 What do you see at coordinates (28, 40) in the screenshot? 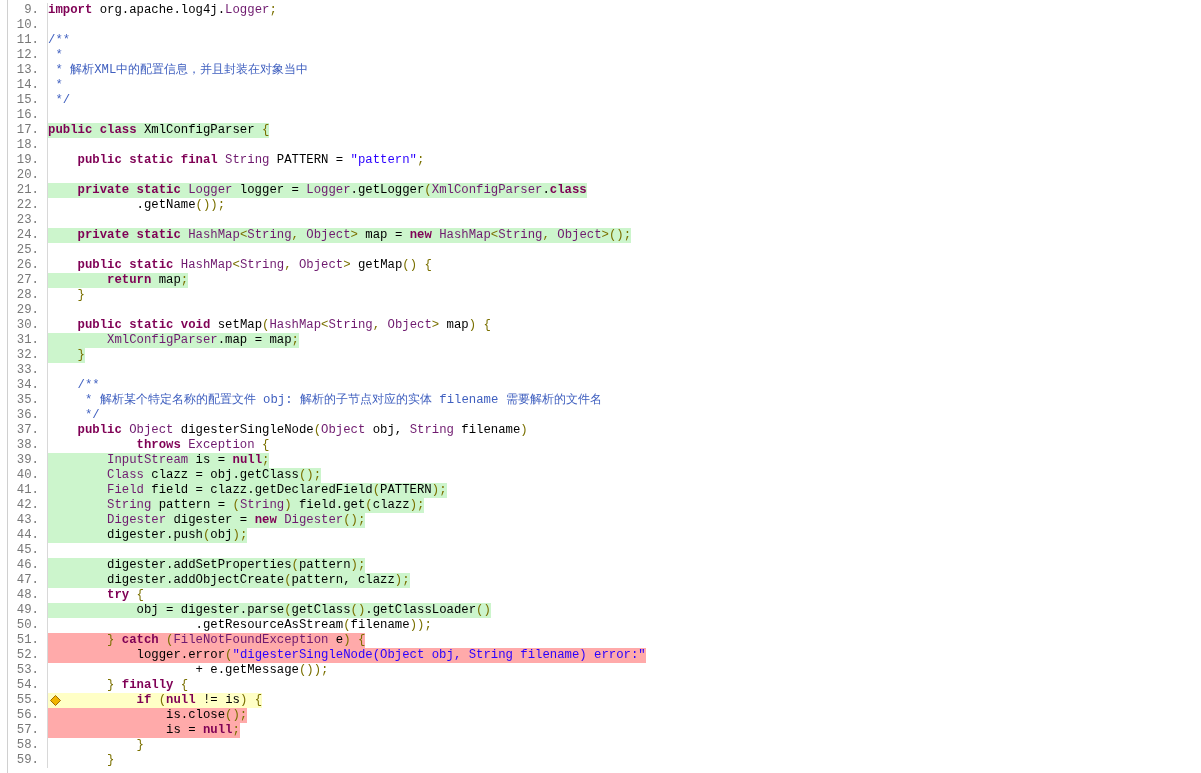
I see `line-number: 11.` at bounding box center [28, 40].